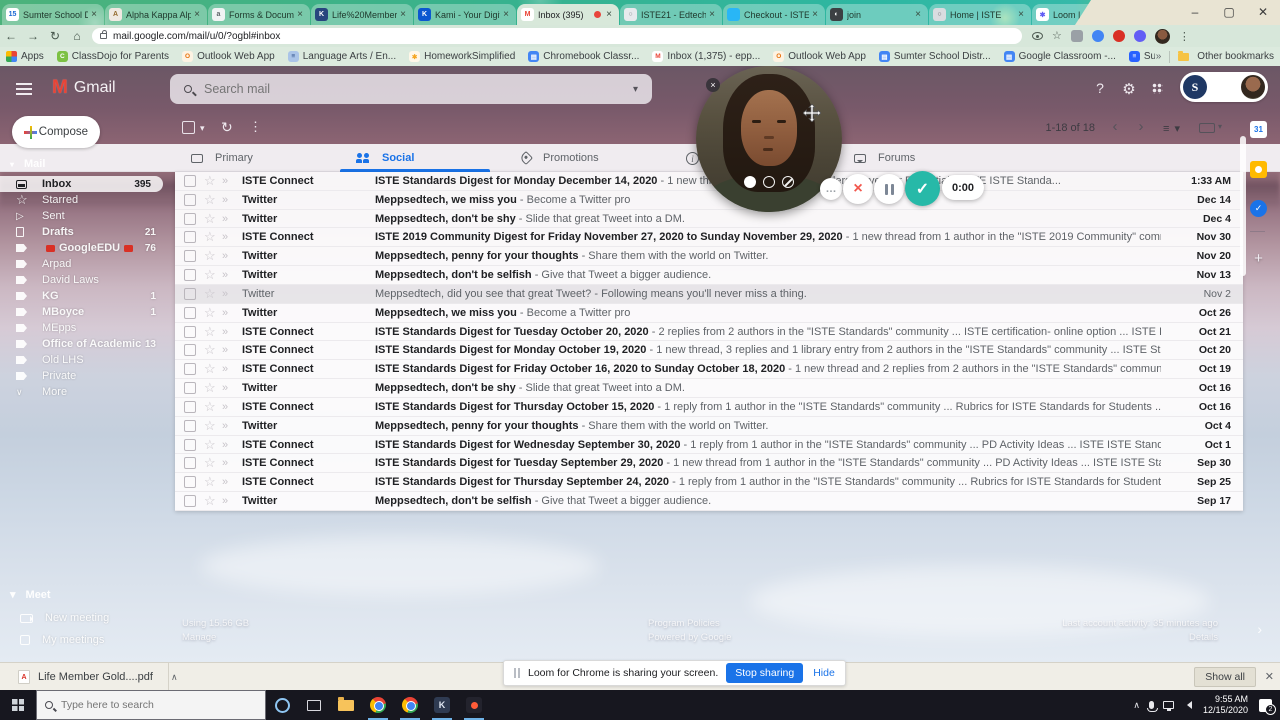  What do you see at coordinates (11, 36) in the screenshot?
I see `back-button: ←` at bounding box center [11, 36].